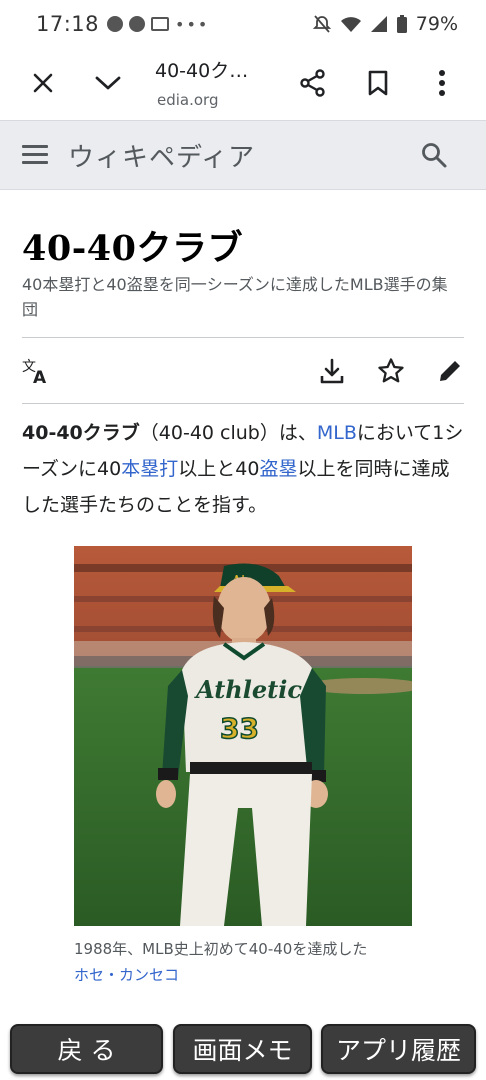 This screenshot has width=486, height=1080. Describe the element at coordinates (192, 24) in the screenshot. I see `more-notifications-icon: •••` at that location.